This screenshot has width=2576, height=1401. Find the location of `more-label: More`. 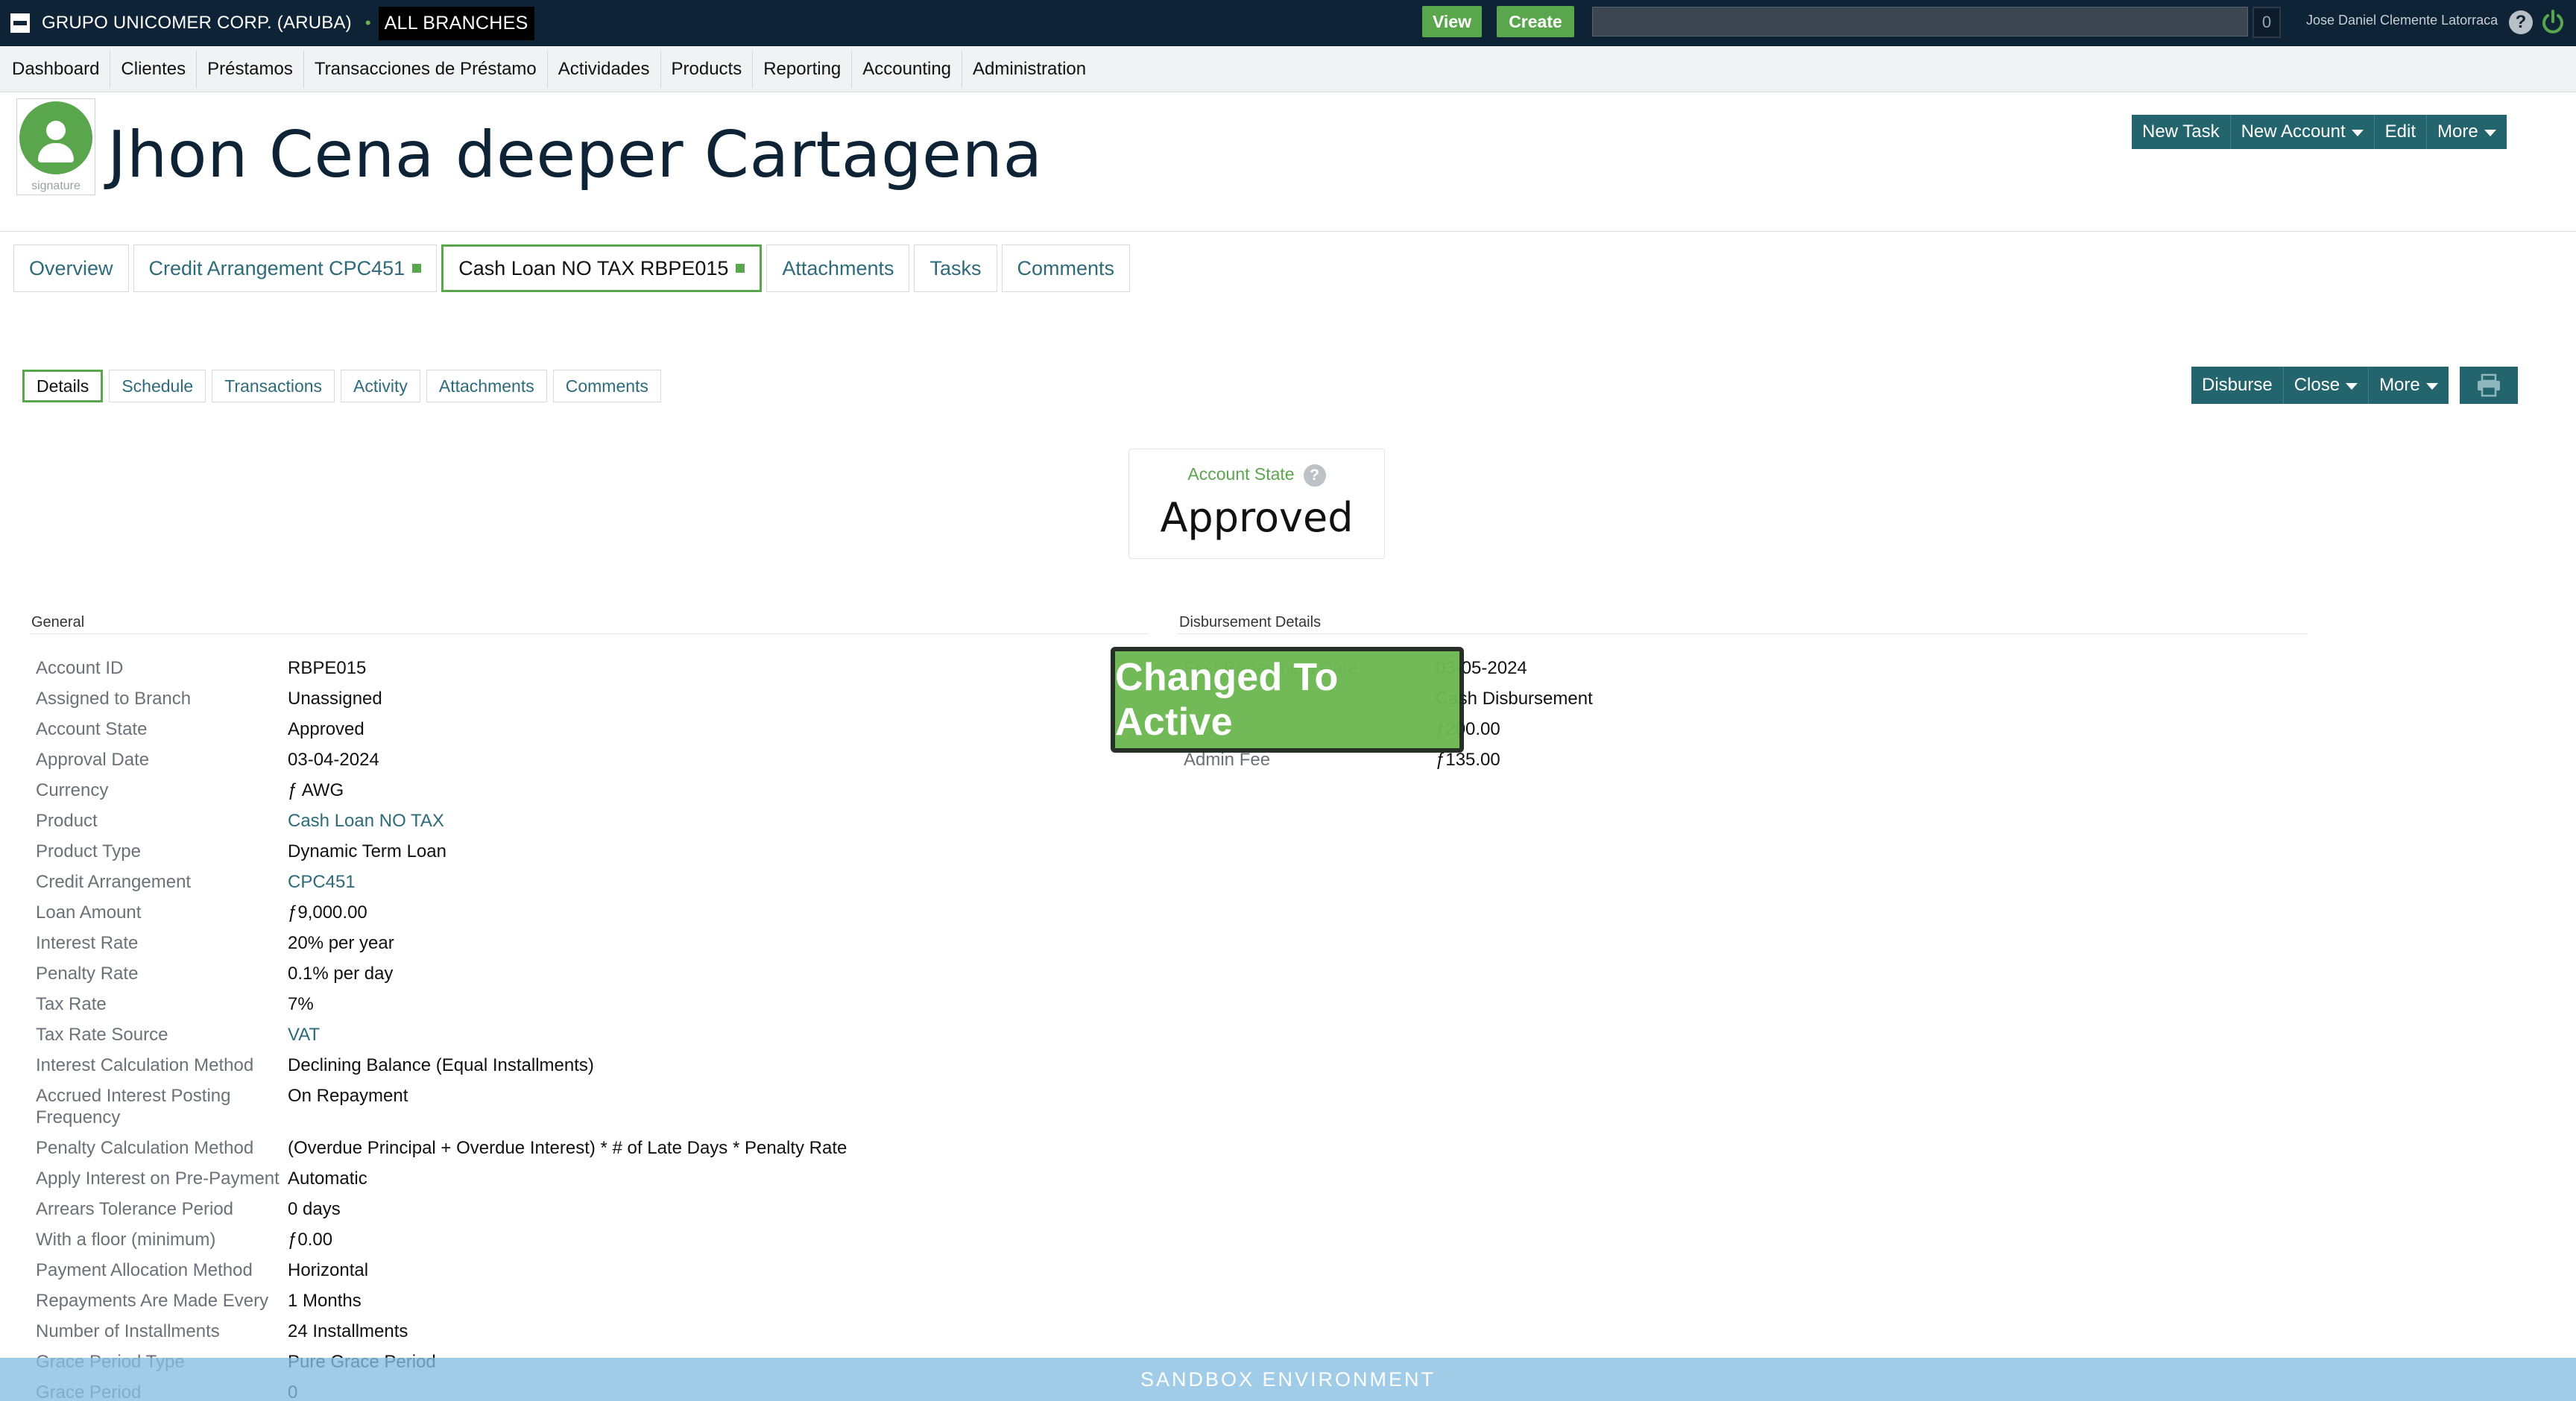

more-label: More is located at coordinates (2457, 131).